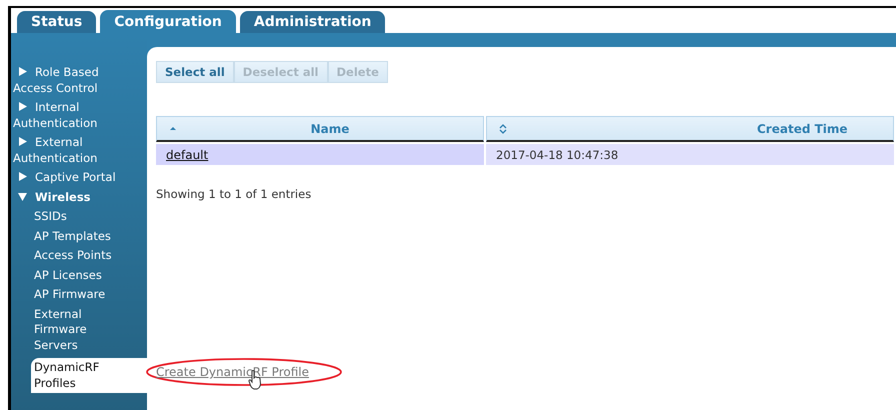 This screenshot has width=896, height=410. I want to click on sidebar-item: Access Points, so click(79, 256).